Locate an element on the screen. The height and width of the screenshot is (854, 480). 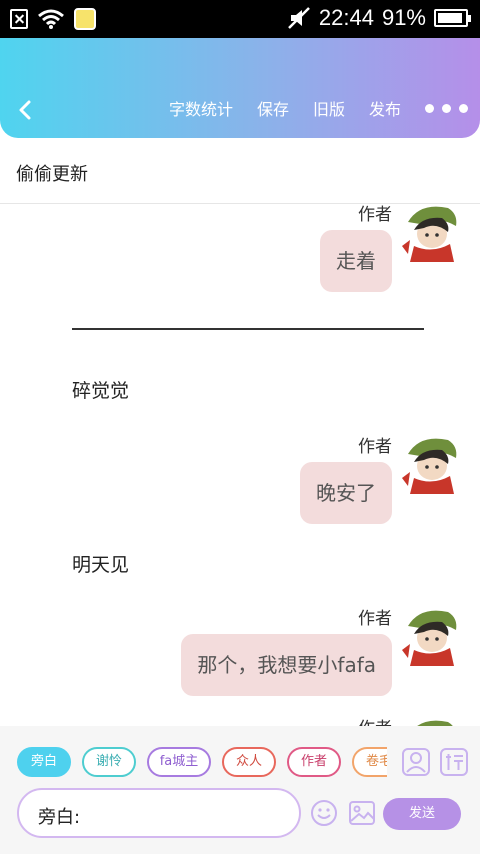
wifi-icon is located at coordinates (51, 19).